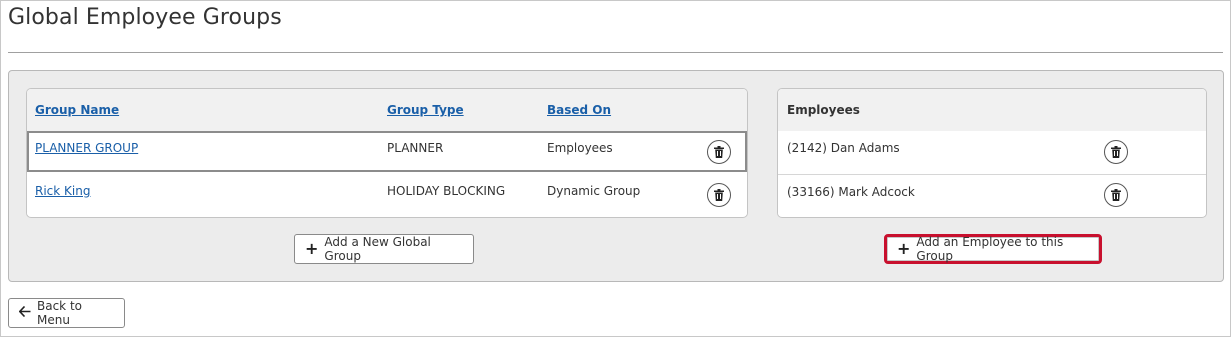 The image size is (1231, 337). What do you see at coordinates (843, 148) in the screenshot?
I see `employee-name-cell: (2142) Dan Adams` at bounding box center [843, 148].